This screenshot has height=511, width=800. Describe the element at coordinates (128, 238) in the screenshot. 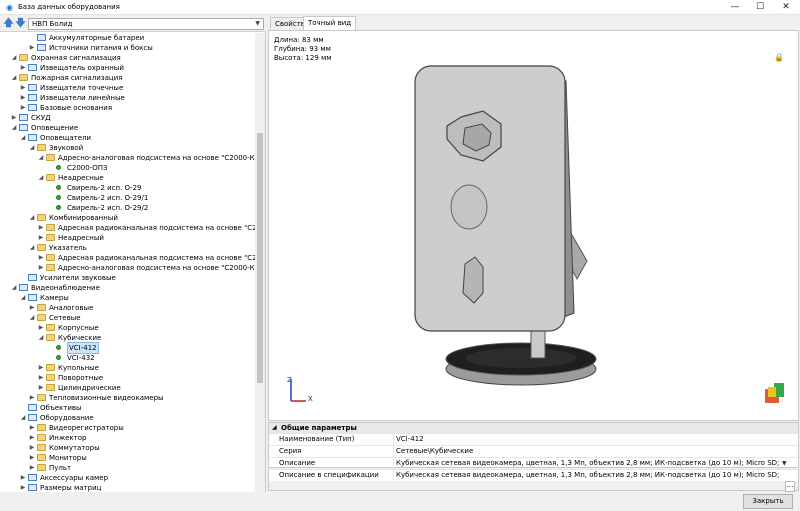

I see `tree-item: ▶ Неадресный` at that location.